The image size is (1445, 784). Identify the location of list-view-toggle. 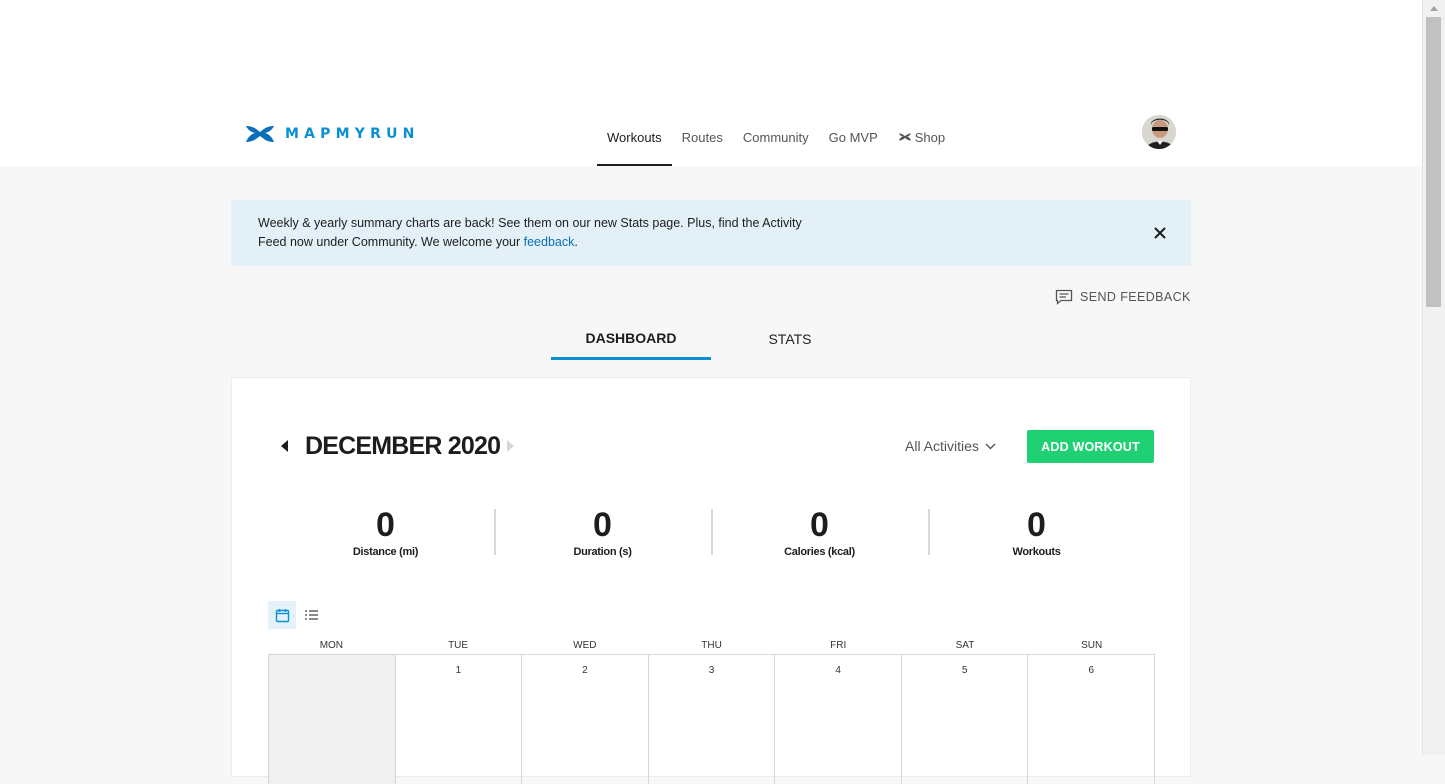
(311, 615).